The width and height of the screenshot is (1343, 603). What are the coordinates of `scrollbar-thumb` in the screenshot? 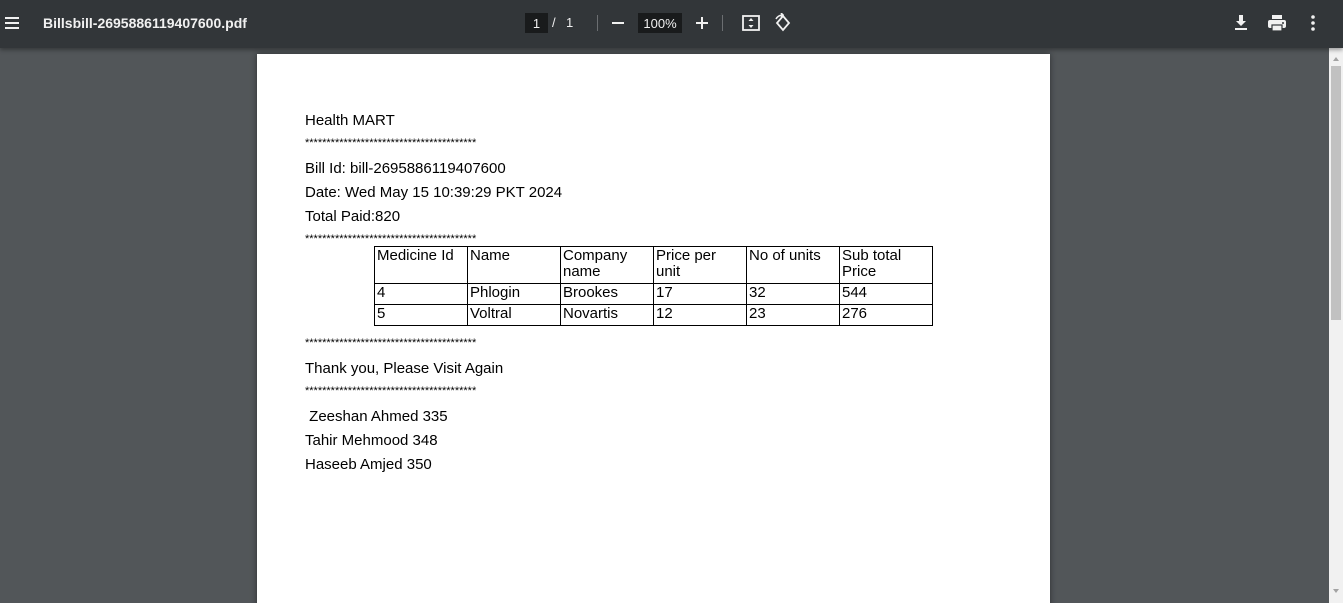 It's located at (1336, 193).